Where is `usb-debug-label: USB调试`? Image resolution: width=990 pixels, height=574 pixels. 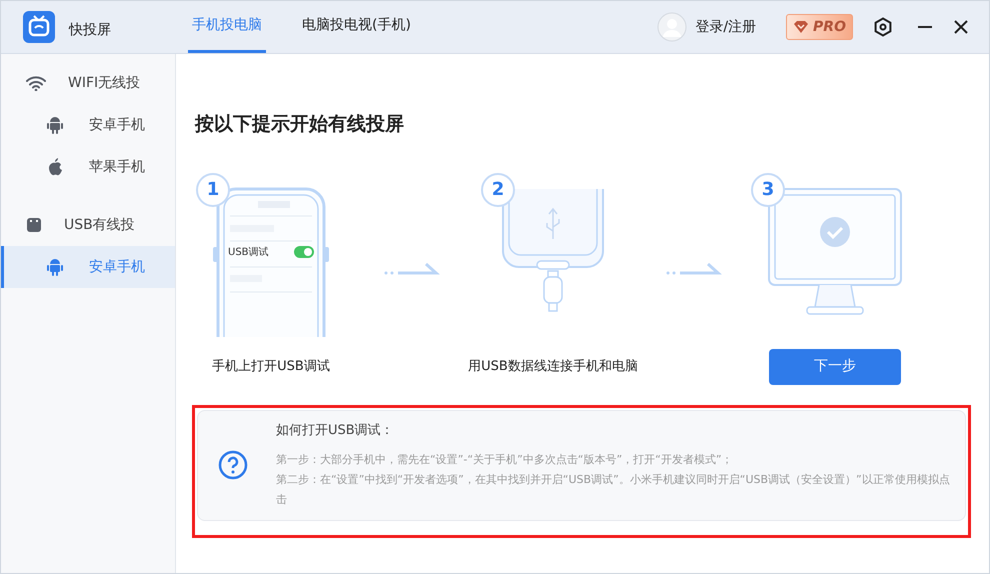 usb-debug-label: USB调试 is located at coordinates (248, 253).